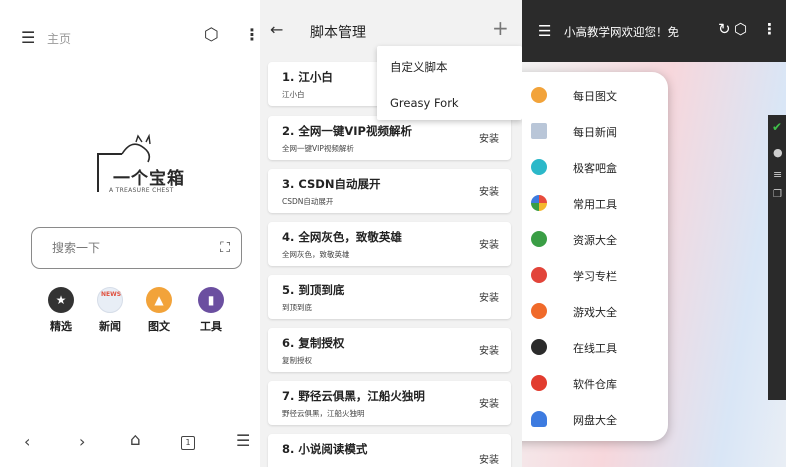 This screenshot has width=786, height=467. What do you see at coordinates (539, 311) in the screenshot?
I see `game-icon` at bounding box center [539, 311].